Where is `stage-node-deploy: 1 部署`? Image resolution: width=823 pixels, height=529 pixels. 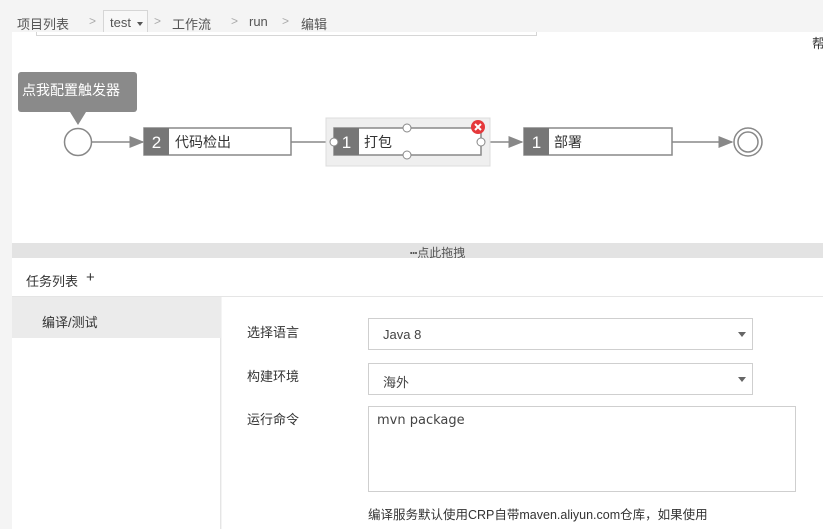
stage-node-deploy: 1 部署 is located at coordinates (598, 141).